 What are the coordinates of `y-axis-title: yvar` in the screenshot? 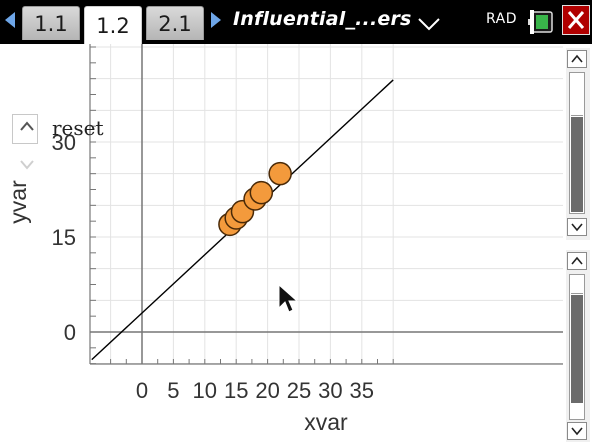 It's located at (18, 202).